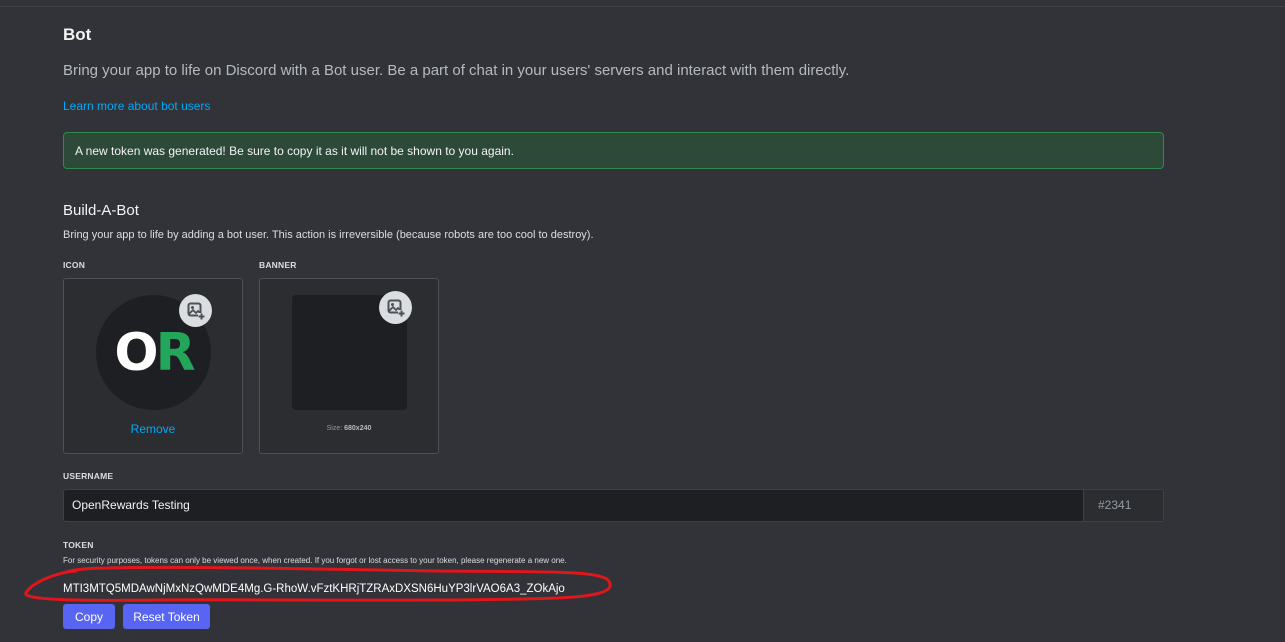 The image size is (1285, 642). Describe the element at coordinates (642, 3) in the screenshot. I see `top-divider` at that location.